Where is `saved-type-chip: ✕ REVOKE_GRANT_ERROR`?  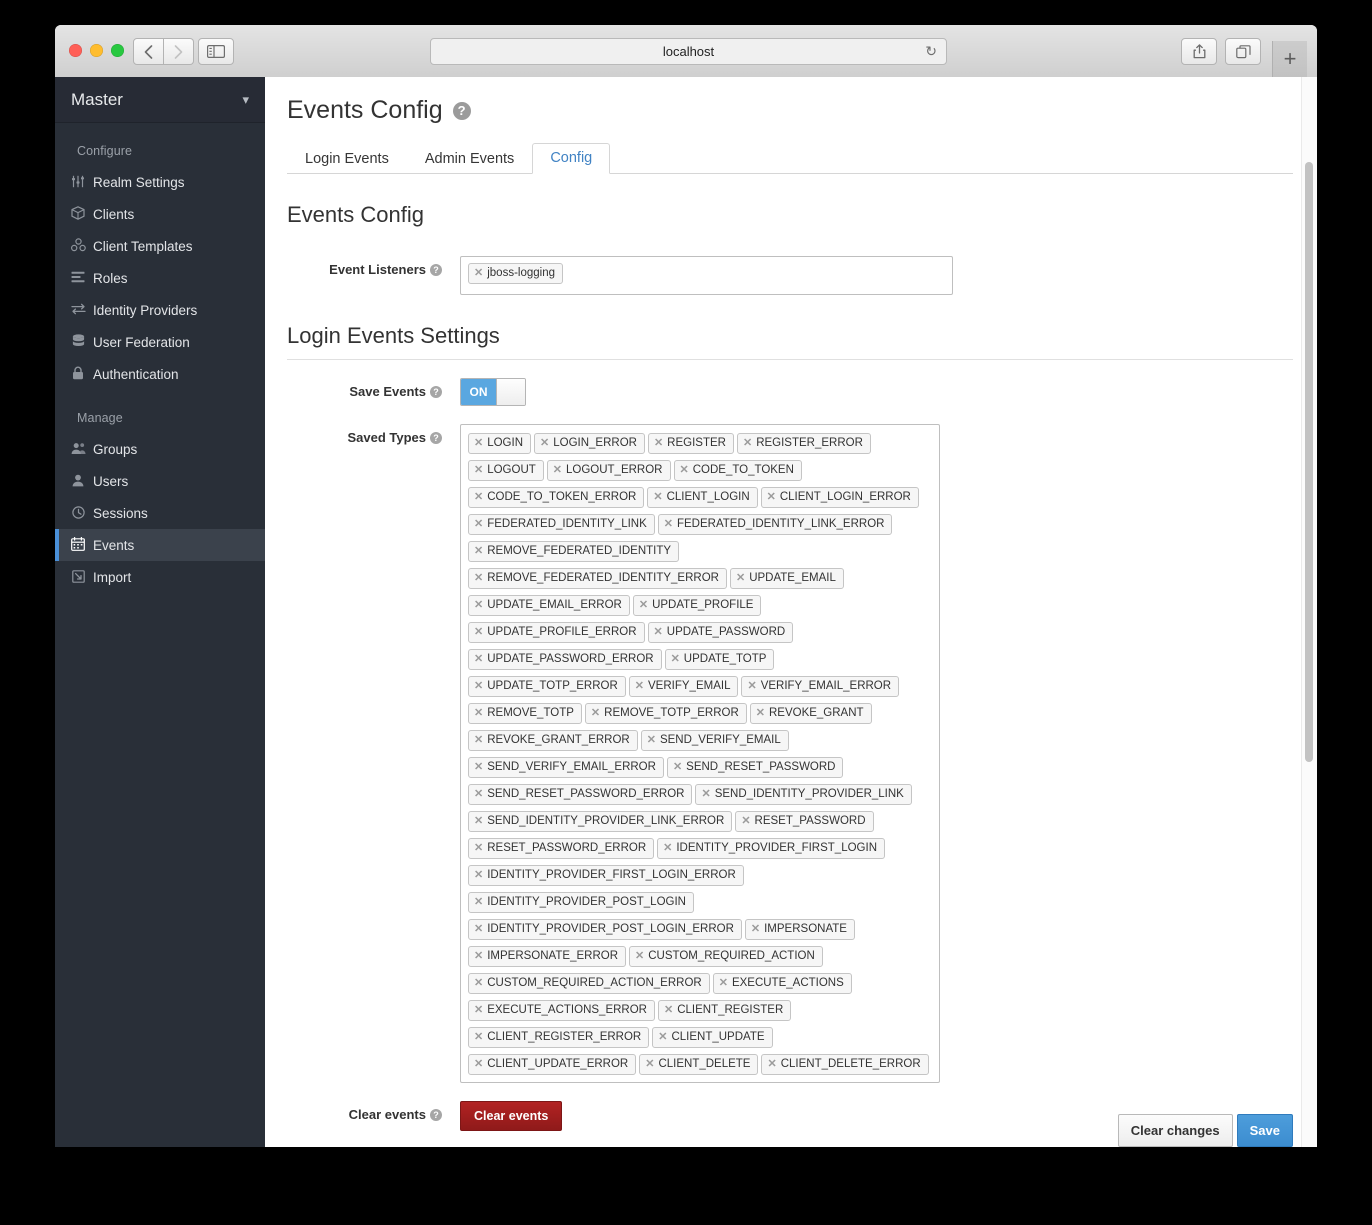 saved-type-chip: ✕ REVOKE_GRANT_ERROR is located at coordinates (553, 740).